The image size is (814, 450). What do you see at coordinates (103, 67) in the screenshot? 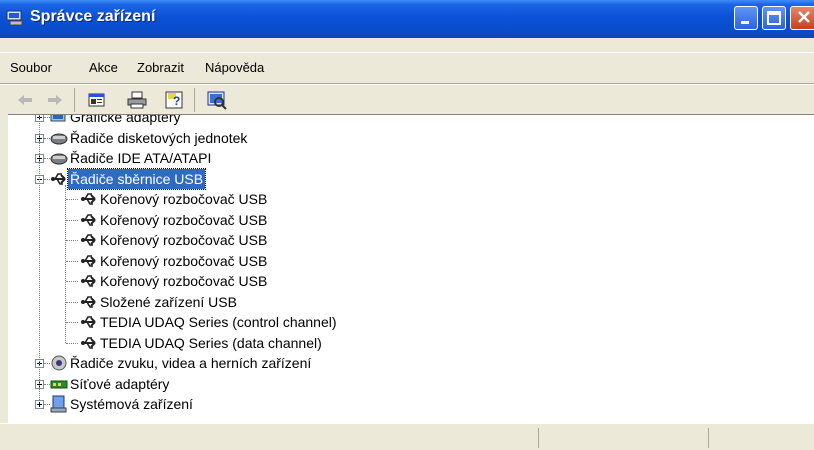
I see `menu-akce: Akce` at bounding box center [103, 67].